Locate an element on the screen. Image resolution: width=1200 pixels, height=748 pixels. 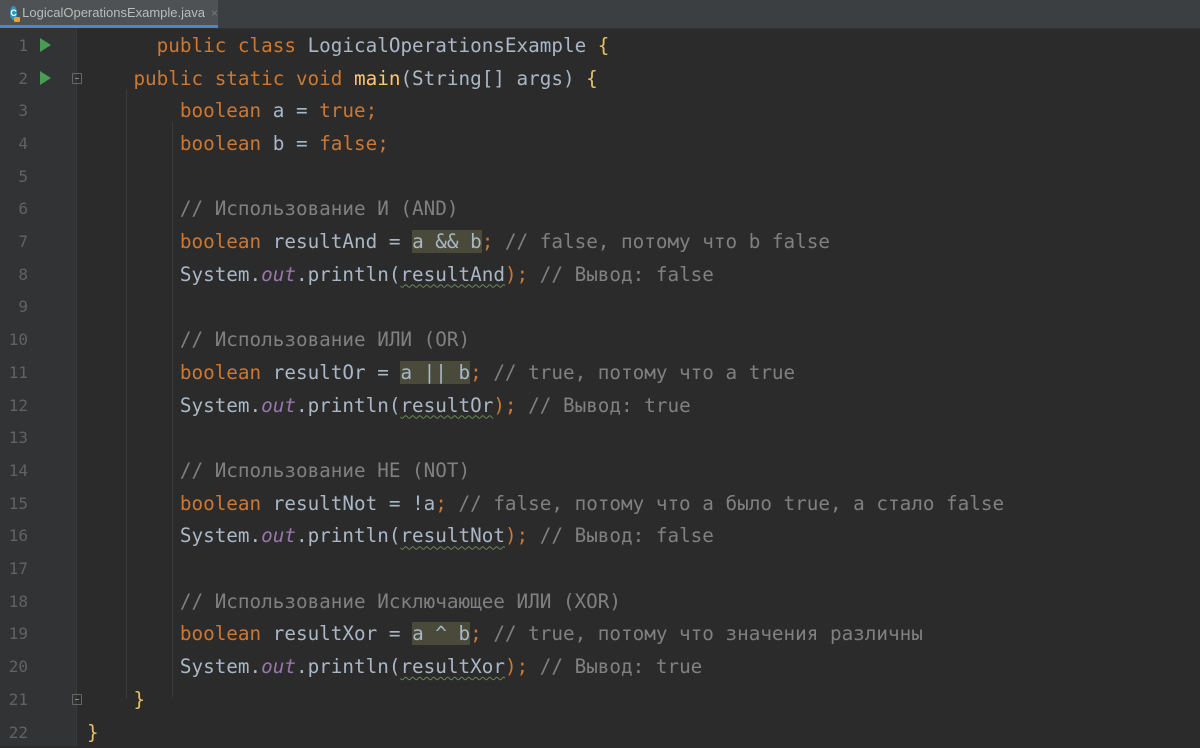
code-line: 14 // Использование НЕ (NOT) is located at coordinates (600, 470).